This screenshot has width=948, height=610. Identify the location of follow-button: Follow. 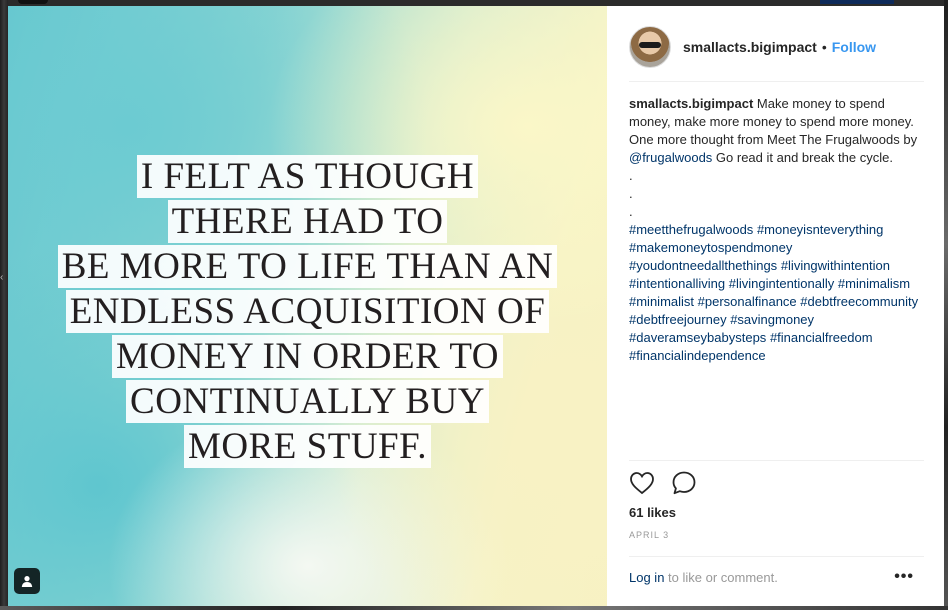
(854, 47).